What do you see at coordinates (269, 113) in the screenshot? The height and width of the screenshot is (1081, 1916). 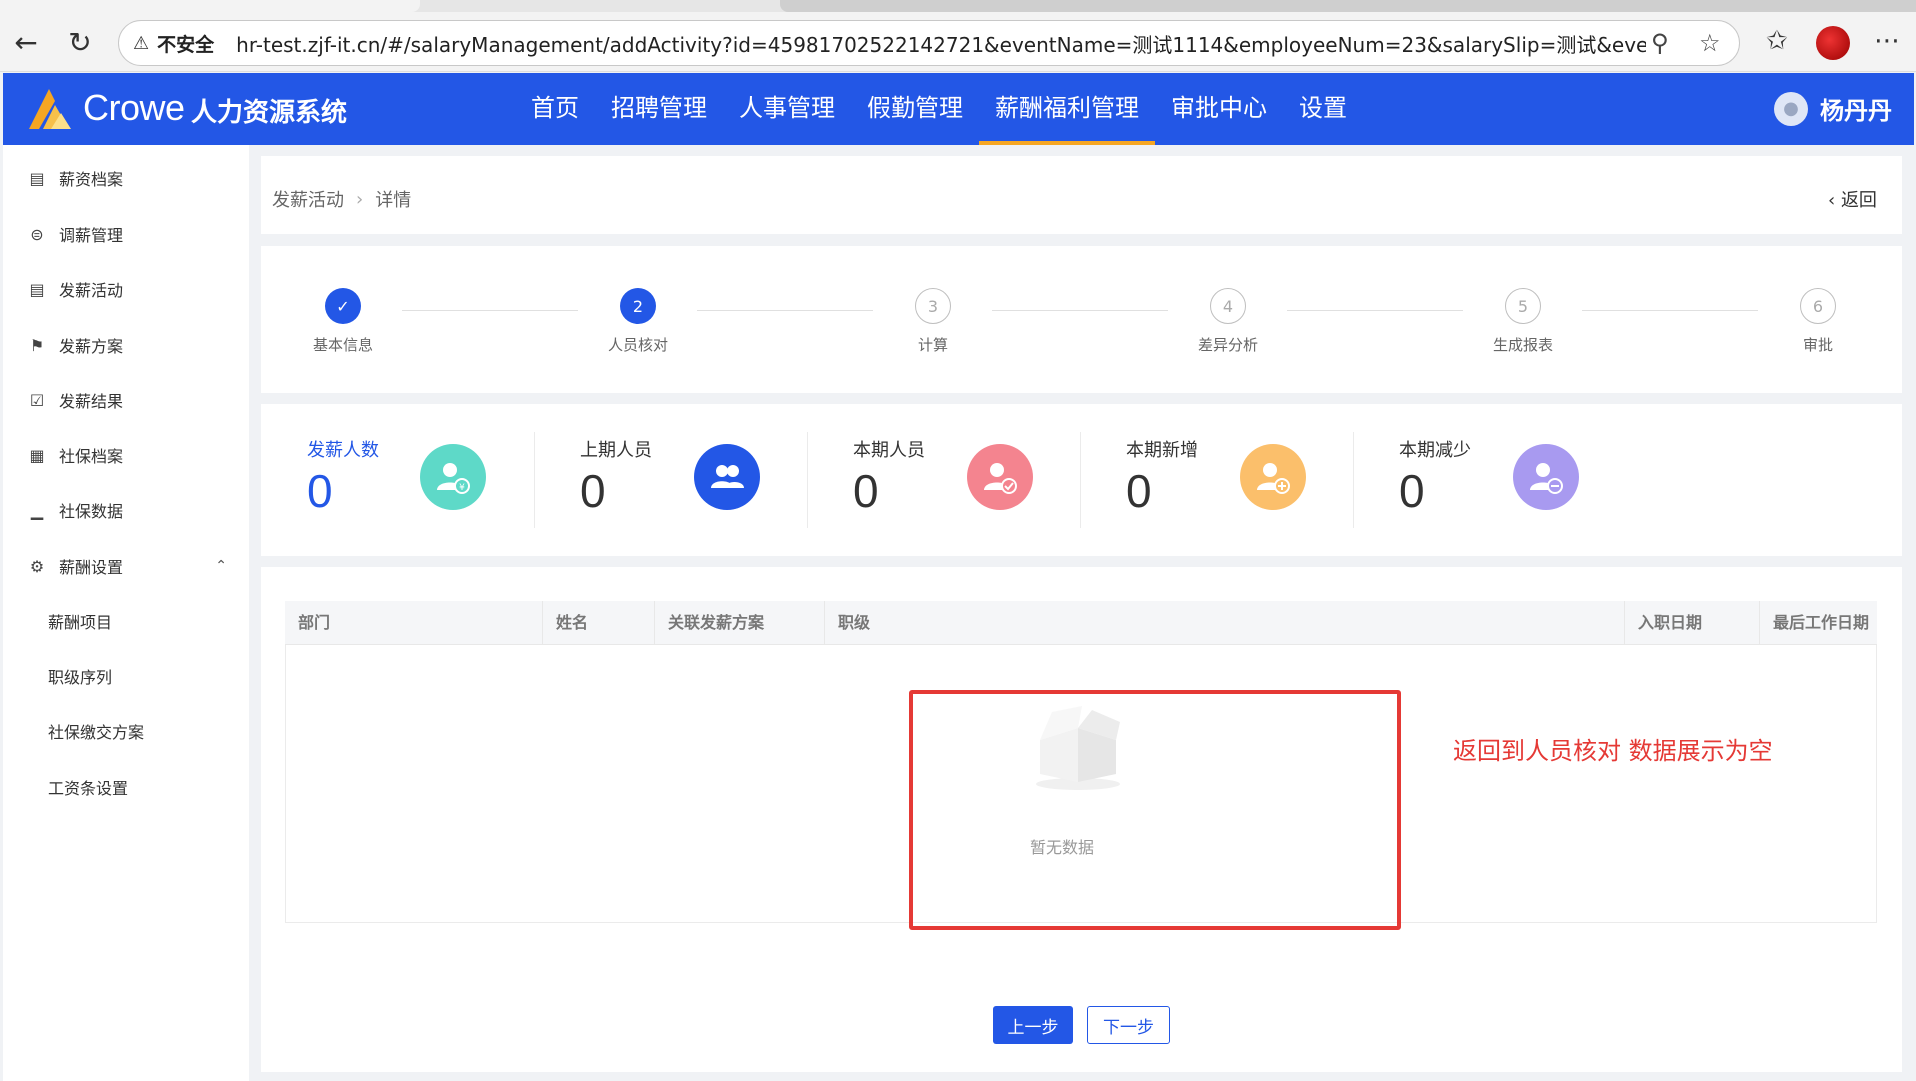 I see `system-name: 人力资源系统` at bounding box center [269, 113].